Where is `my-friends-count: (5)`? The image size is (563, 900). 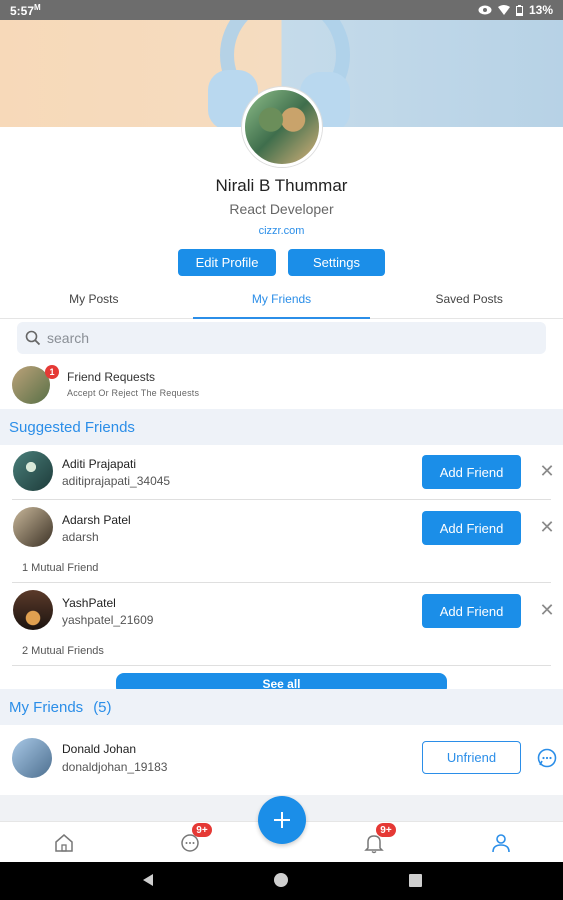 my-friends-count: (5) is located at coordinates (102, 707).